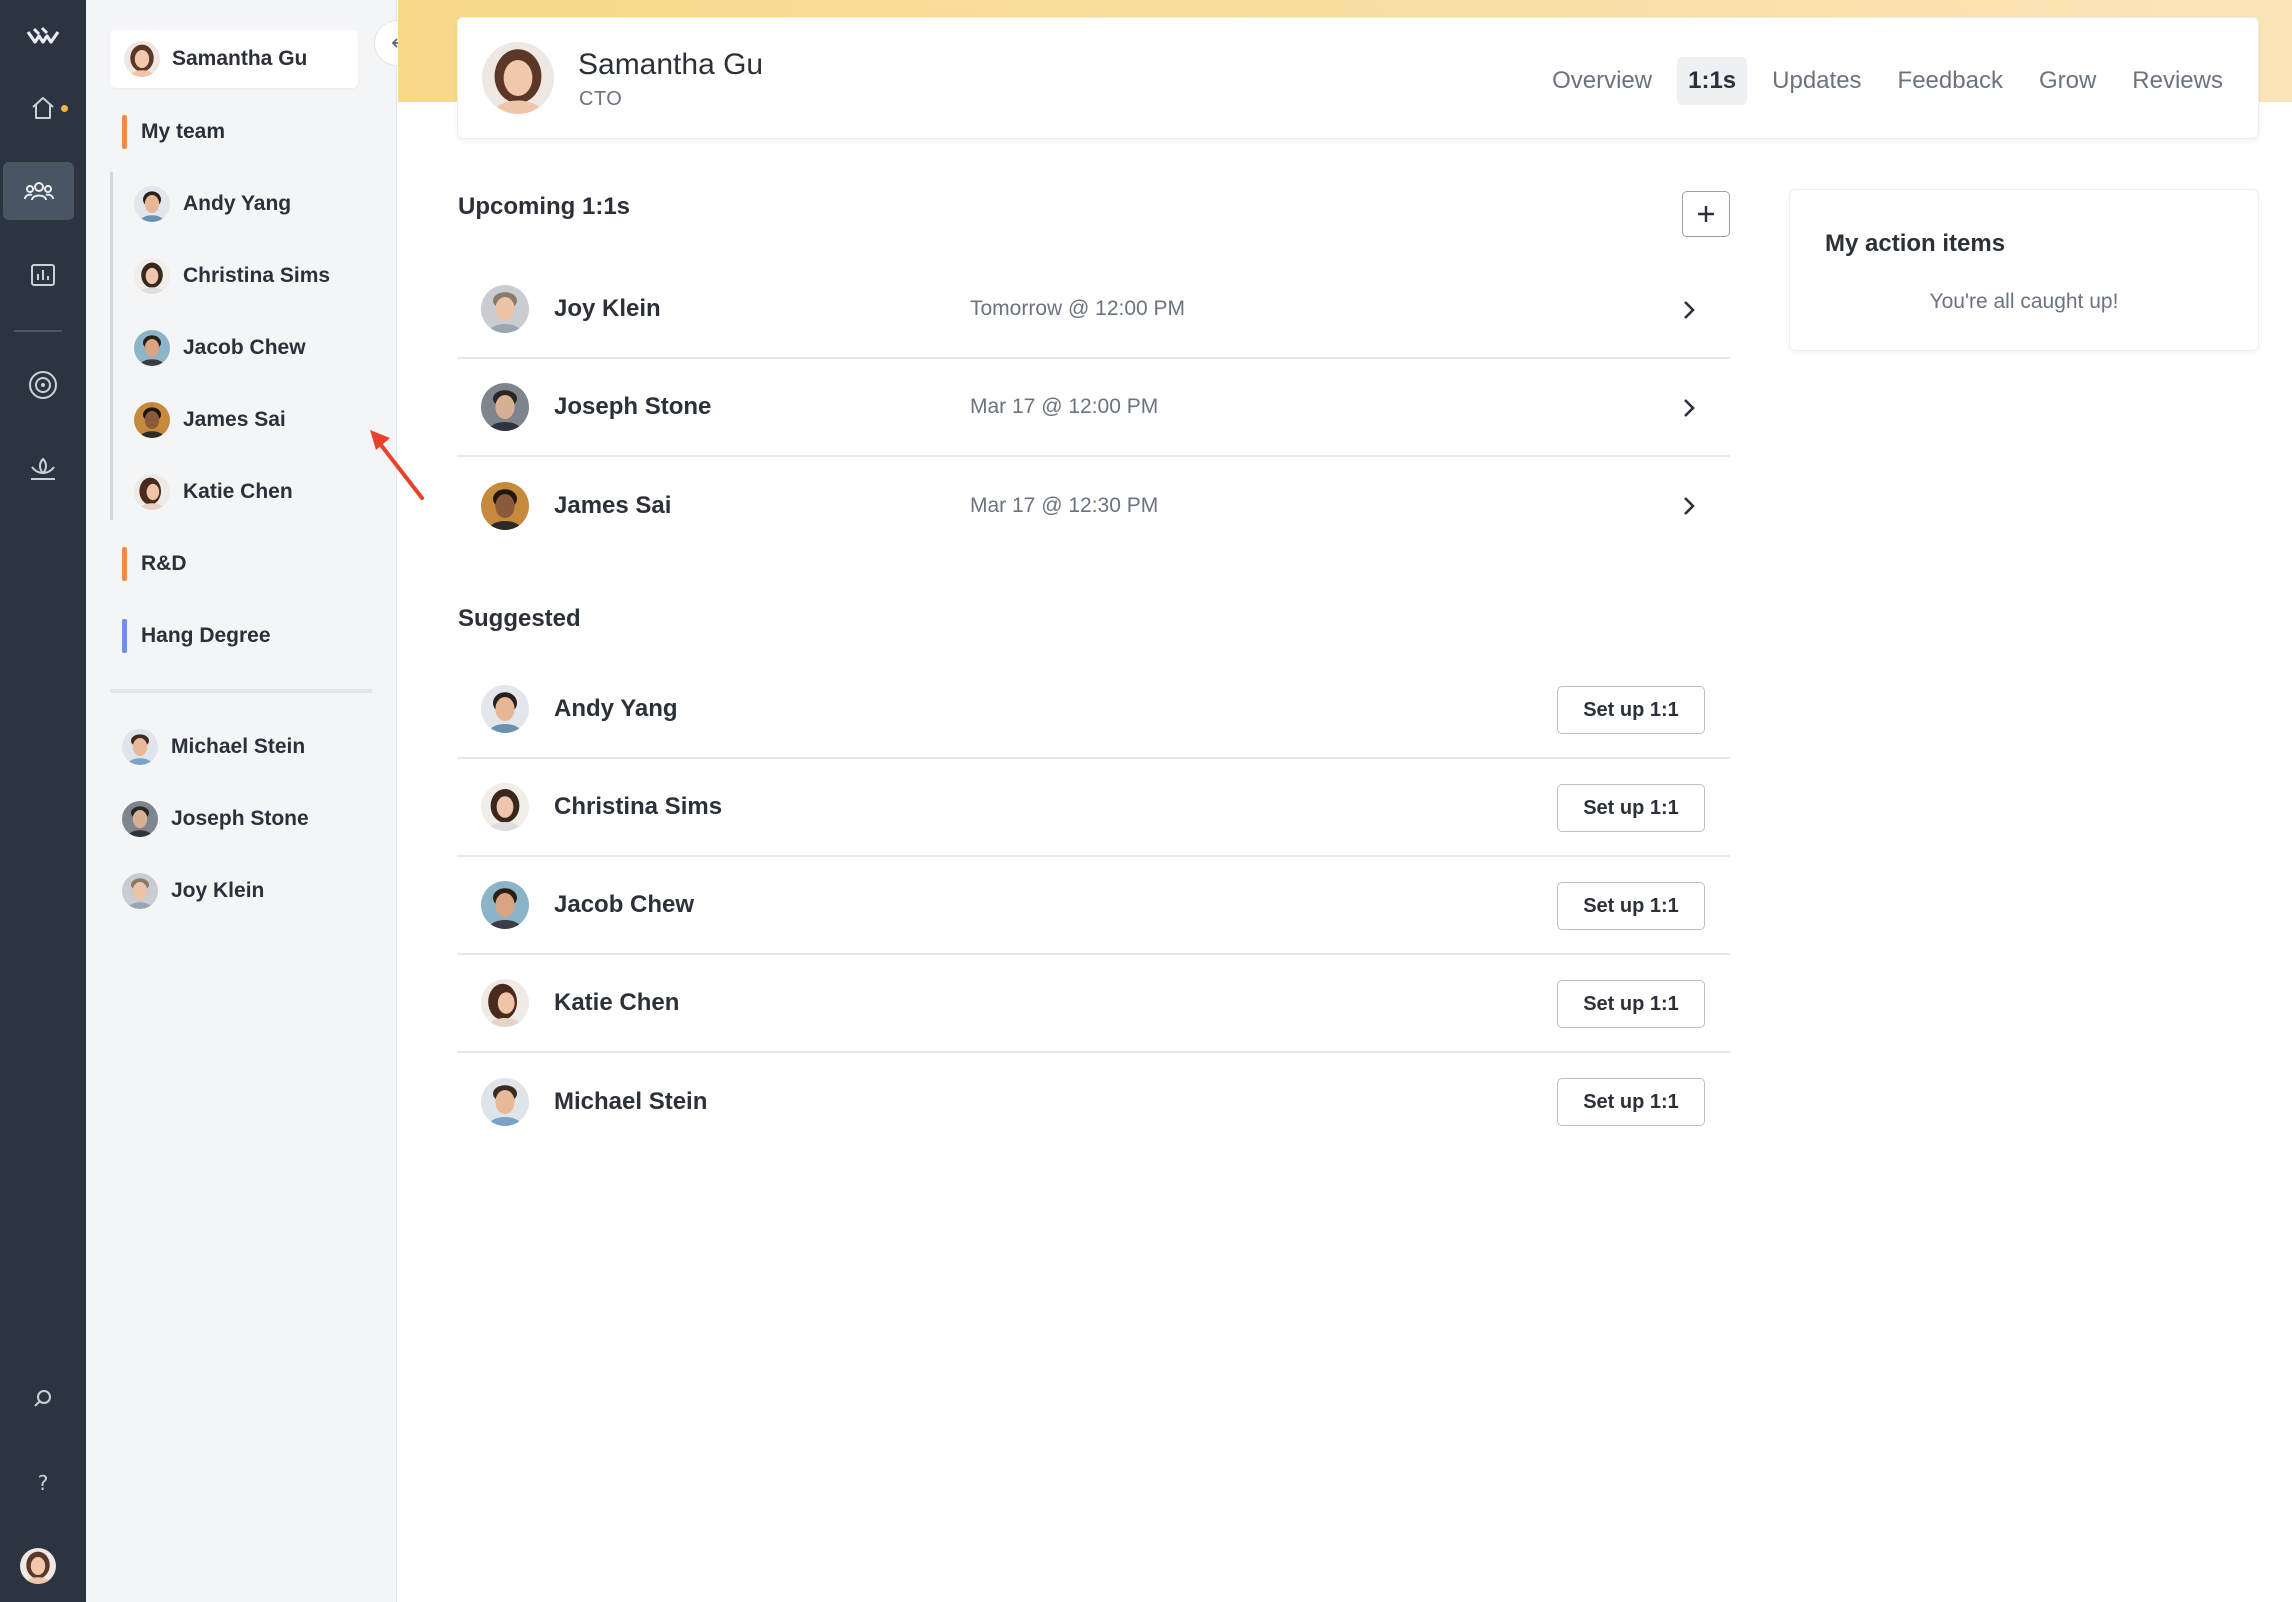 The width and height of the screenshot is (2292, 1602). I want to click on member-name: Christina Sims, so click(257, 275).